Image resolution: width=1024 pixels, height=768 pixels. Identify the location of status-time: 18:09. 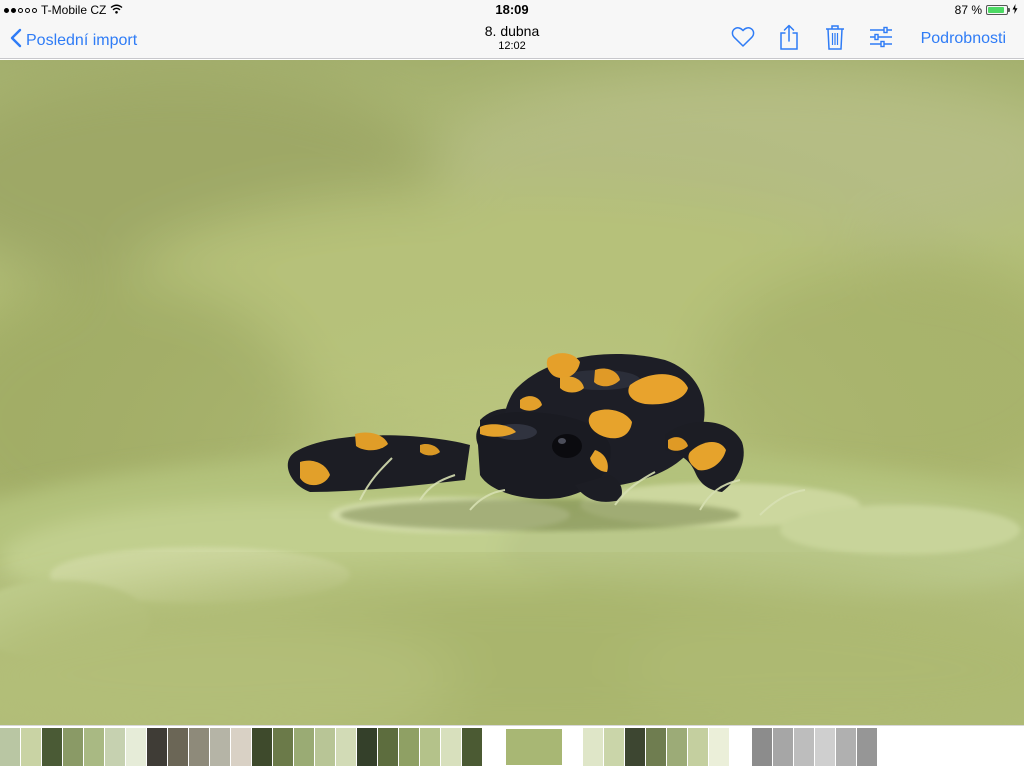
(512, 9).